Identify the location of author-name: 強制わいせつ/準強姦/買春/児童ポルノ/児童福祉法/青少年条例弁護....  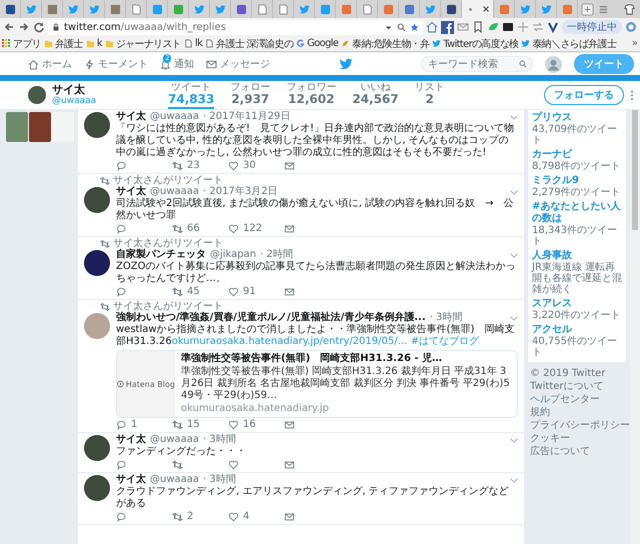
(271, 318).